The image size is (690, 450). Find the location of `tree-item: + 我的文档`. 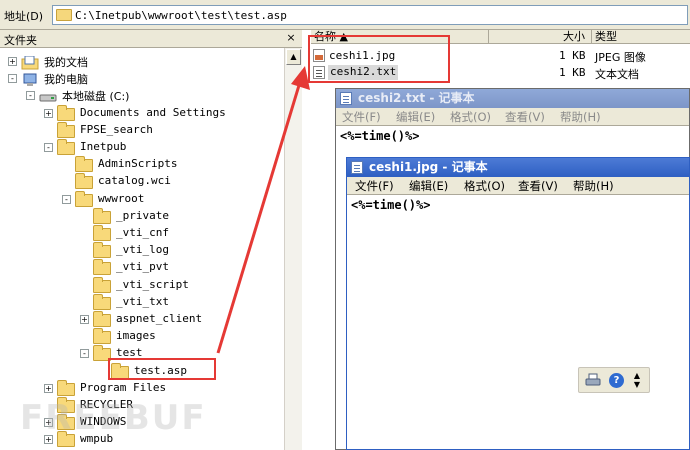

tree-item: + 我的文档 is located at coordinates (142, 61).